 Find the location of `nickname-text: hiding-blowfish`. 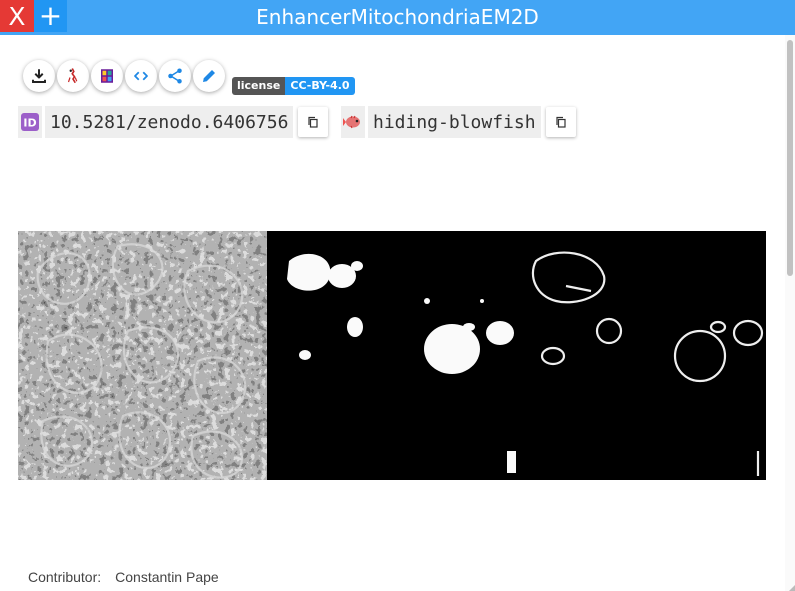

nickname-text: hiding-blowfish is located at coordinates (454, 122).